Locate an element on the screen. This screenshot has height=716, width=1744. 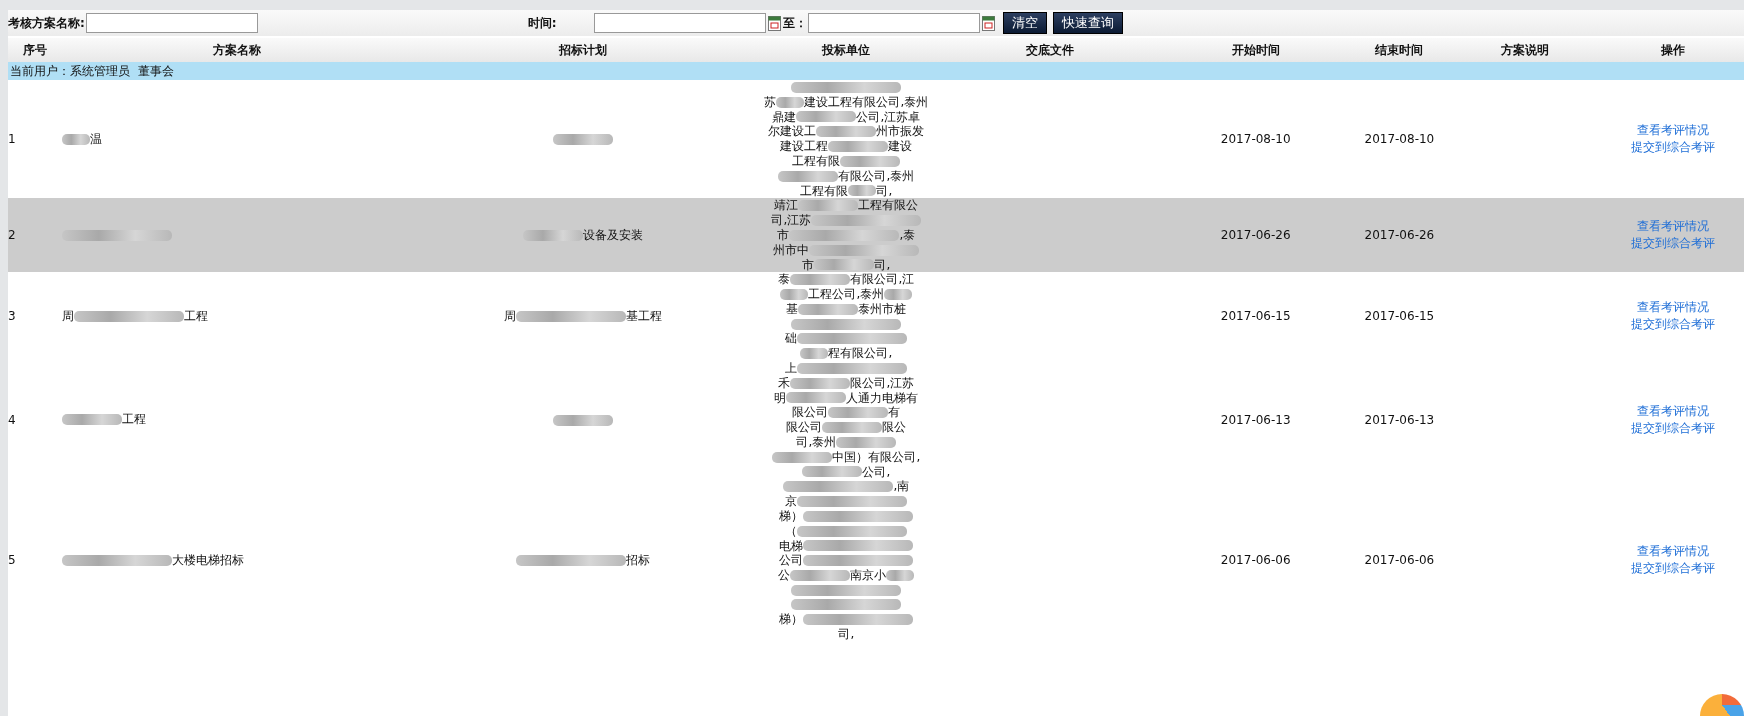
cell-text: 州市振发 is located at coordinates (900, 131).